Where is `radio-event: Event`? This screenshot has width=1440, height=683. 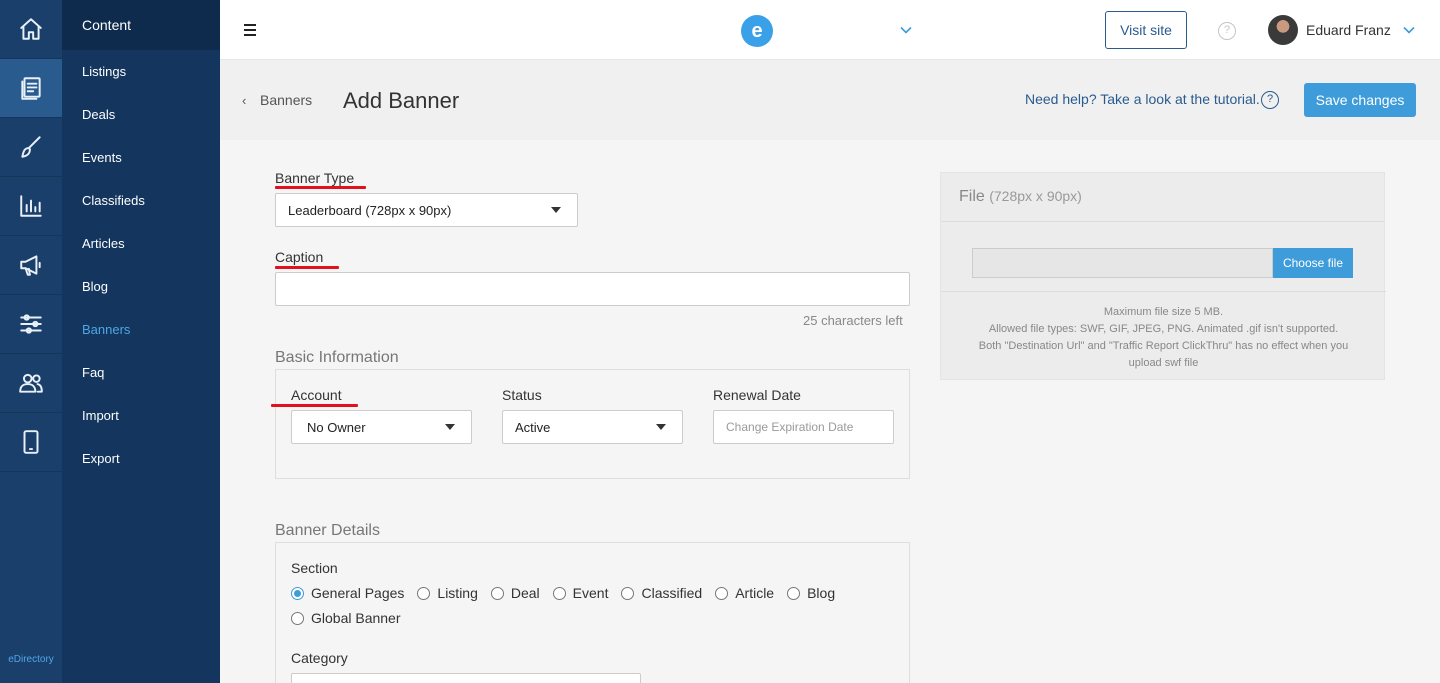
radio-event: Event is located at coordinates (580, 593).